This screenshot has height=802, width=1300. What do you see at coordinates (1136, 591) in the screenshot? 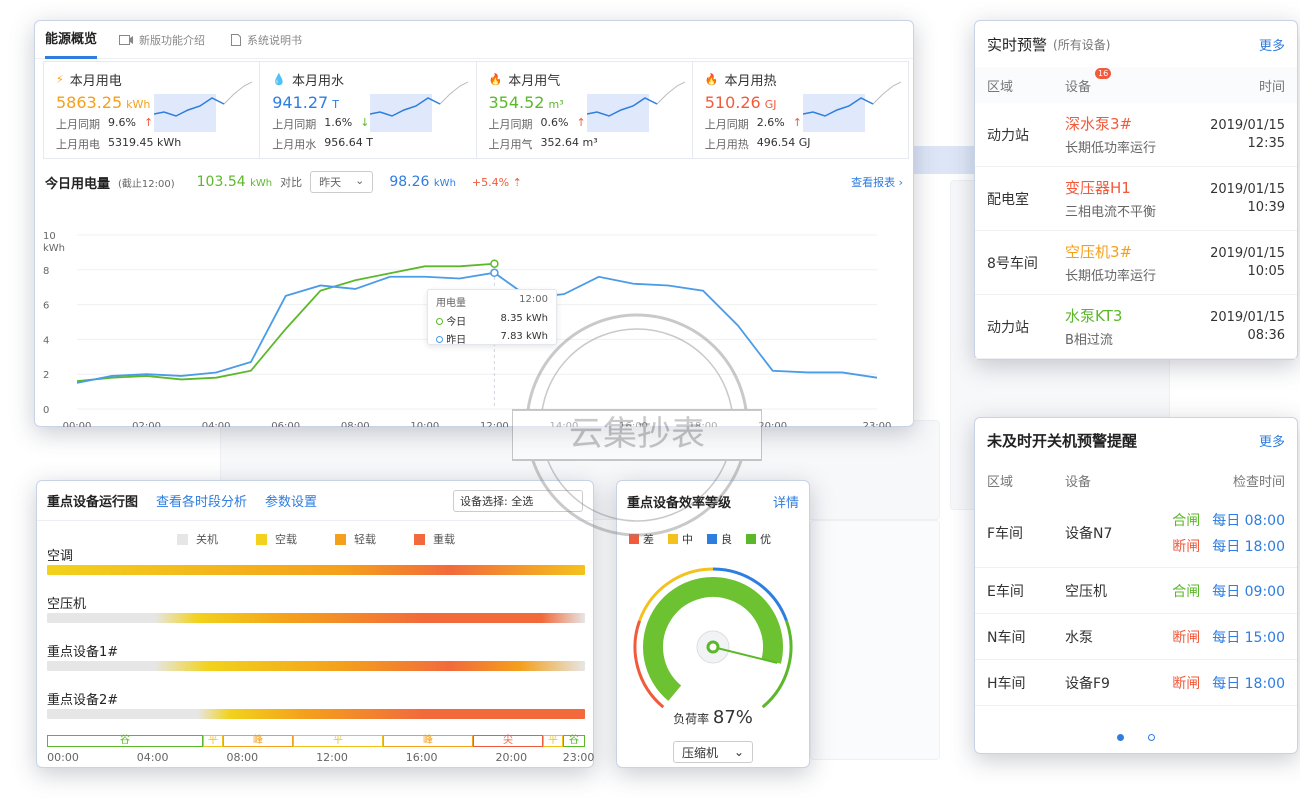
I see `shutdown-row: E车间 空压机 合闸 每日 09:00` at bounding box center [1136, 591].